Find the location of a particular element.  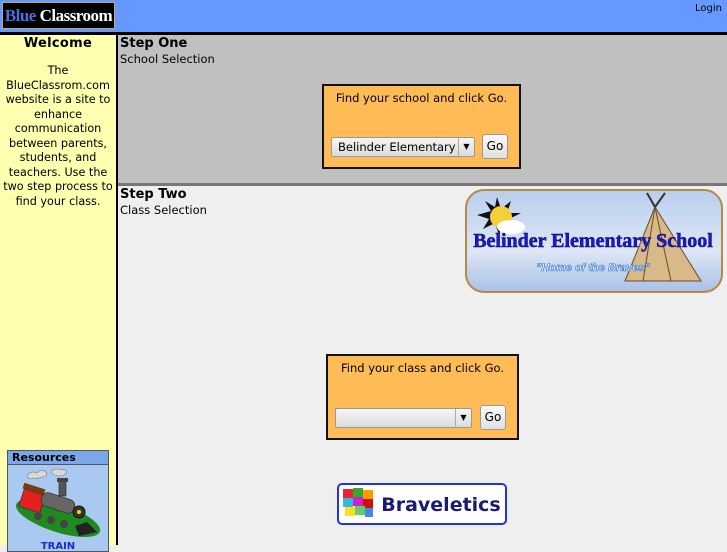

resources-box: Resources TRAIN is located at coordinates (58, 501).